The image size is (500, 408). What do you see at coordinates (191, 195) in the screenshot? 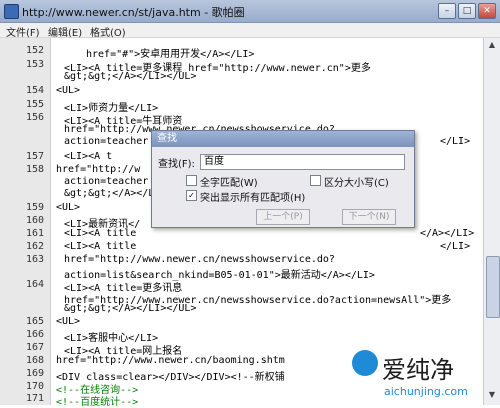
I see `highlight-all-checkbox: ✓` at bounding box center [191, 195].